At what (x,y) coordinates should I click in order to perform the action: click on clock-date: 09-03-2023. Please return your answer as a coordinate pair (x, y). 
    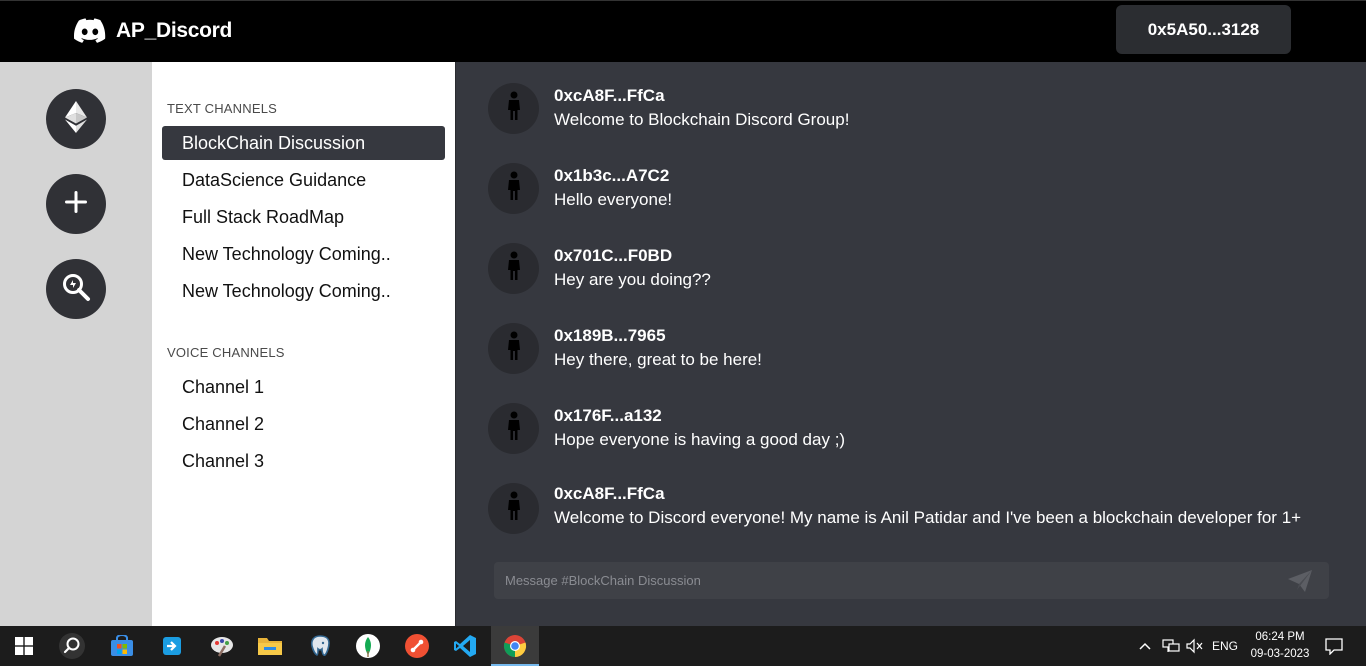
    Looking at the image, I should click on (1280, 654).